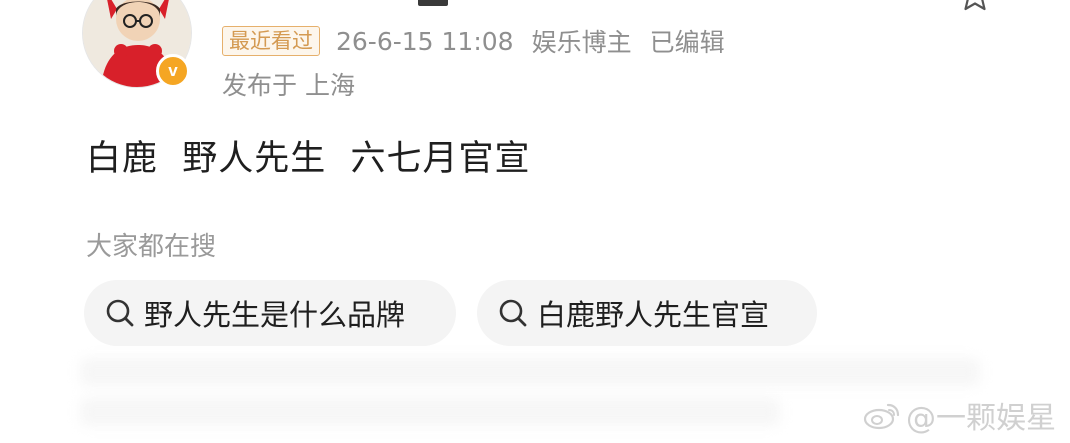 This screenshot has width=1070, height=443. Describe the element at coordinates (433, 3) in the screenshot. I see `user-level-badge` at that location.